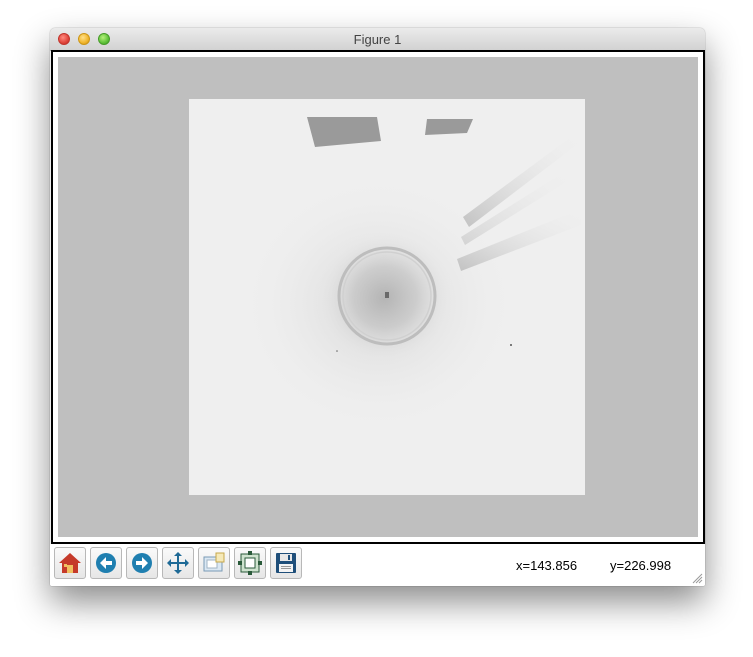  I want to click on move-arrows-icon, so click(178, 563).